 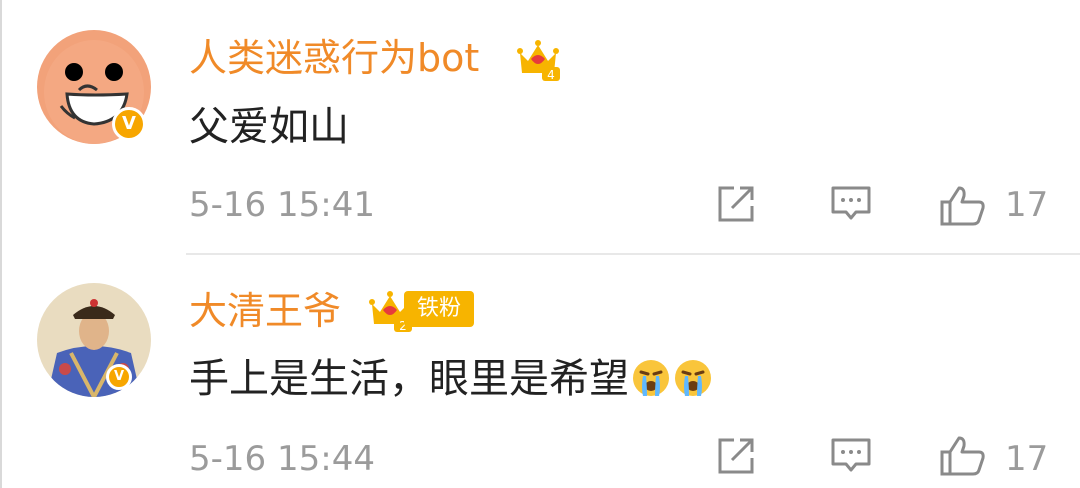 What do you see at coordinates (334, 58) in the screenshot?
I see `username: 人类迷惑行为bot` at bounding box center [334, 58].